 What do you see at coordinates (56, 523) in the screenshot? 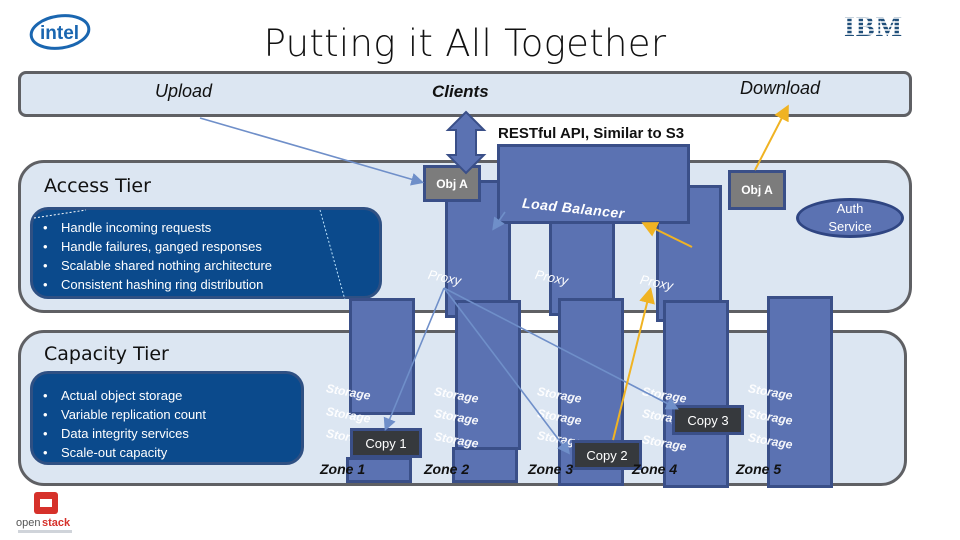
I see `svg-text: stack` at bounding box center [56, 523].